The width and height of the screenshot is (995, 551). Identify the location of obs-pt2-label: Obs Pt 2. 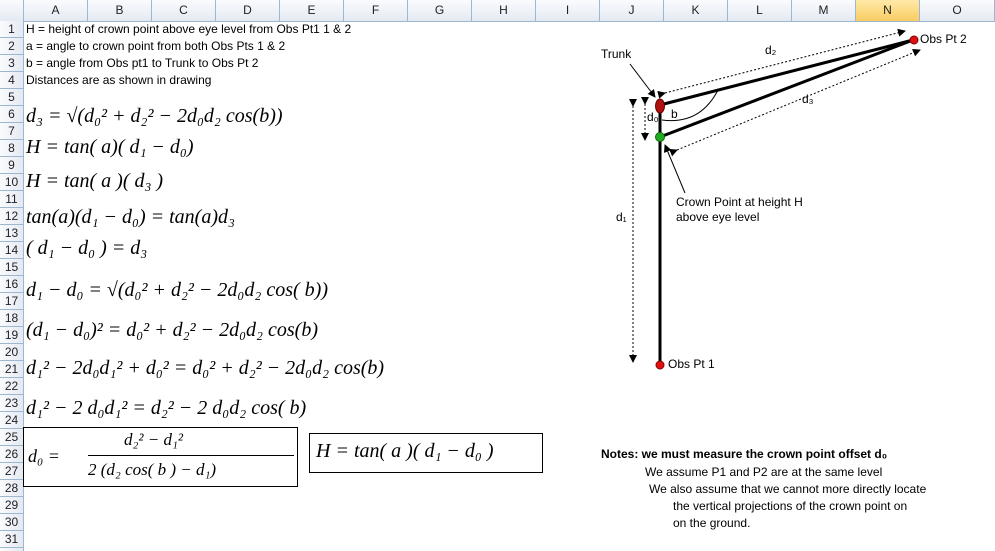
(943, 39).